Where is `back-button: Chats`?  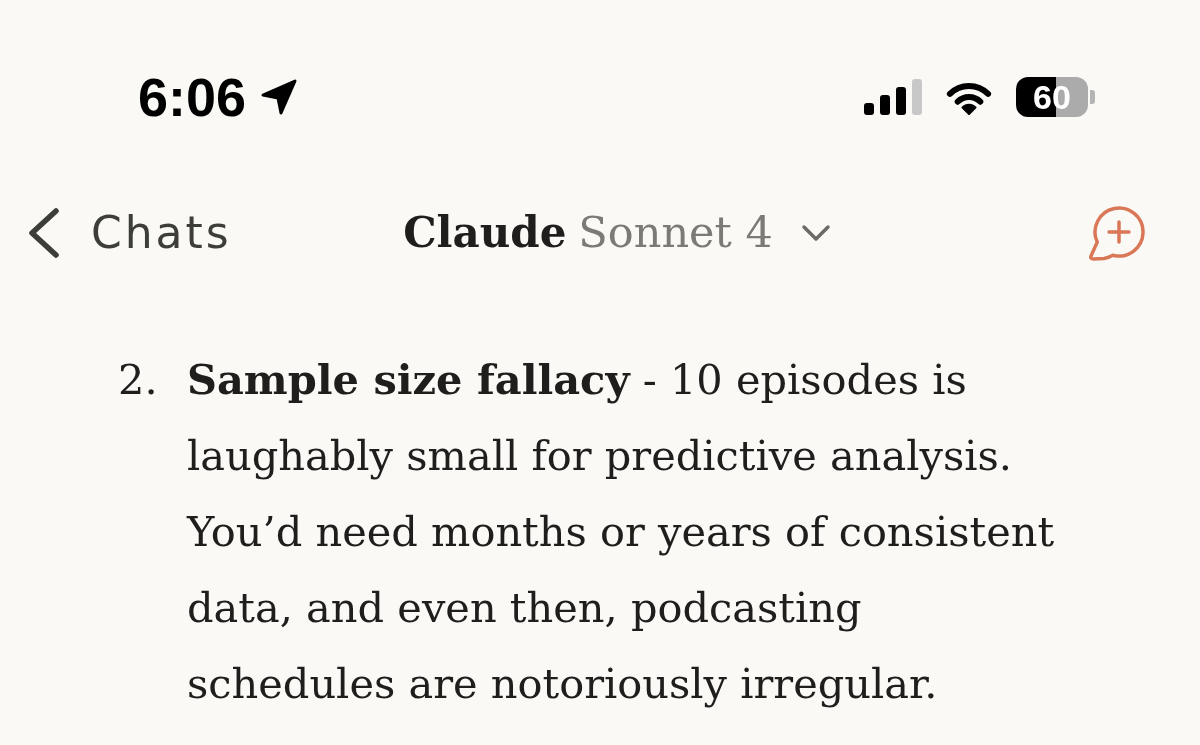 back-button: Chats is located at coordinates (130, 233).